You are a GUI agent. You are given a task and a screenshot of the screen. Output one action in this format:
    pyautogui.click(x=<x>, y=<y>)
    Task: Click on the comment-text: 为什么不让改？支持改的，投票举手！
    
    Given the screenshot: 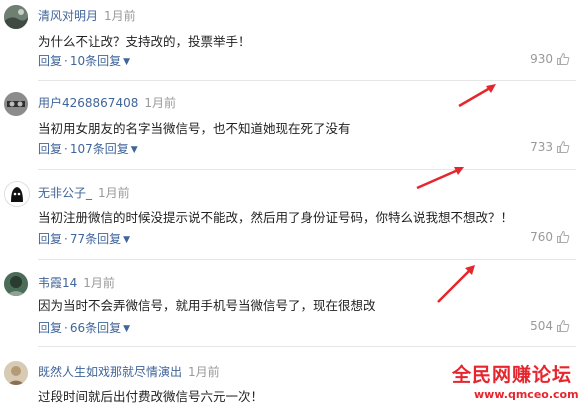 What is the action you would take?
    pyautogui.click(x=144, y=41)
    